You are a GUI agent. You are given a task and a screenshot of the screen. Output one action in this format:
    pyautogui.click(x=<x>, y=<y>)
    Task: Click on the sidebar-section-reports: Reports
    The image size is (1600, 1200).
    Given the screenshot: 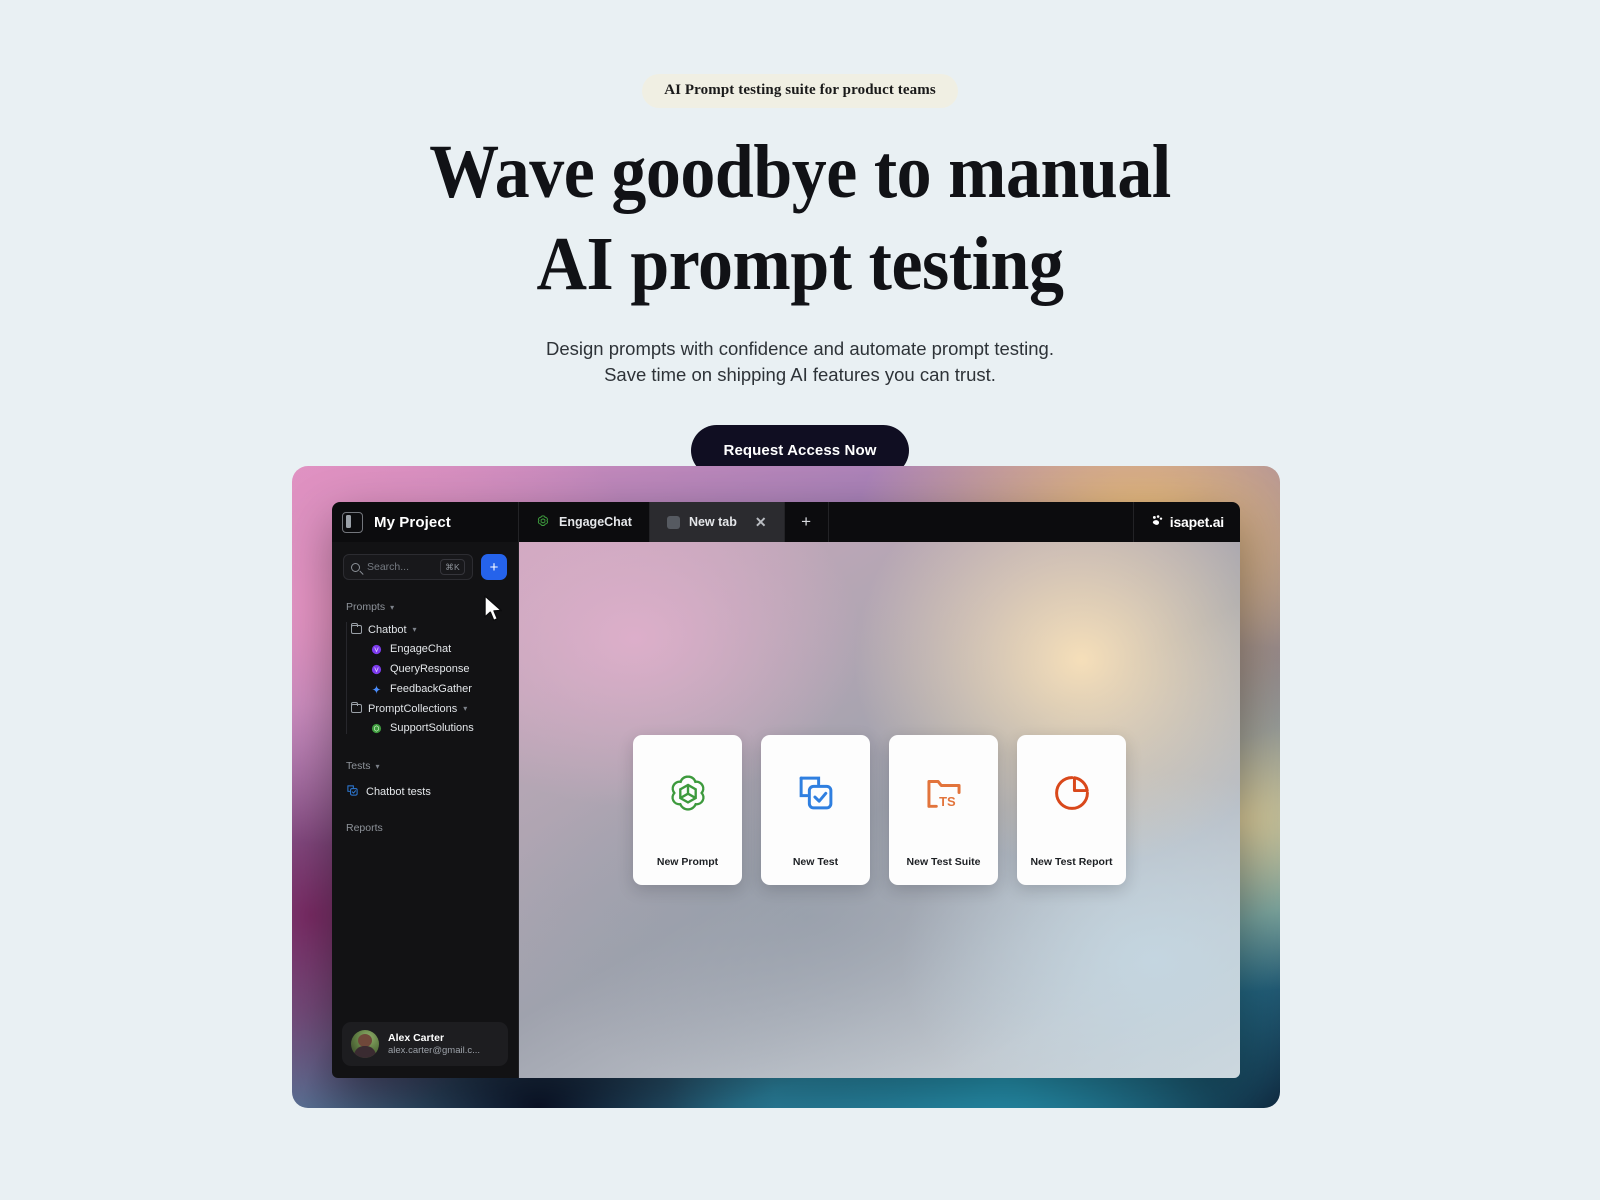 What is the action you would take?
    pyautogui.click(x=425, y=828)
    